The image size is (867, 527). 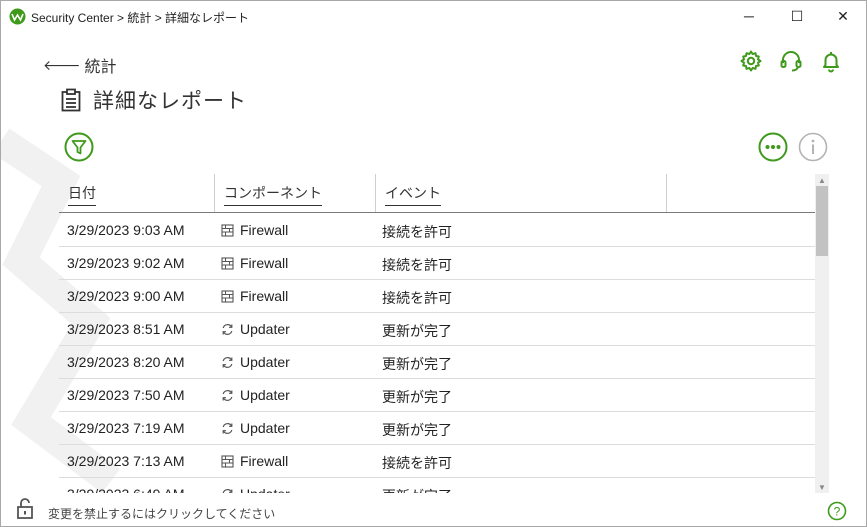 I want to click on app-logo-icon, so click(x=17, y=16).